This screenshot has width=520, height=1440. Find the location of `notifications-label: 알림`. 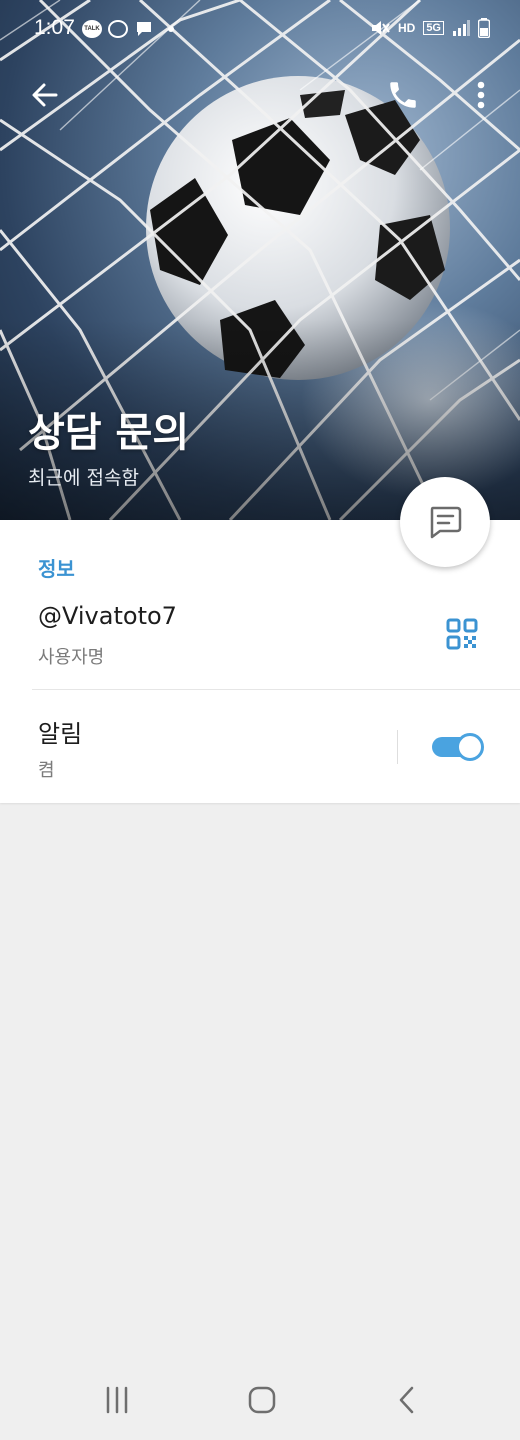

notifications-label: 알림 is located at coordinates (60, 734).